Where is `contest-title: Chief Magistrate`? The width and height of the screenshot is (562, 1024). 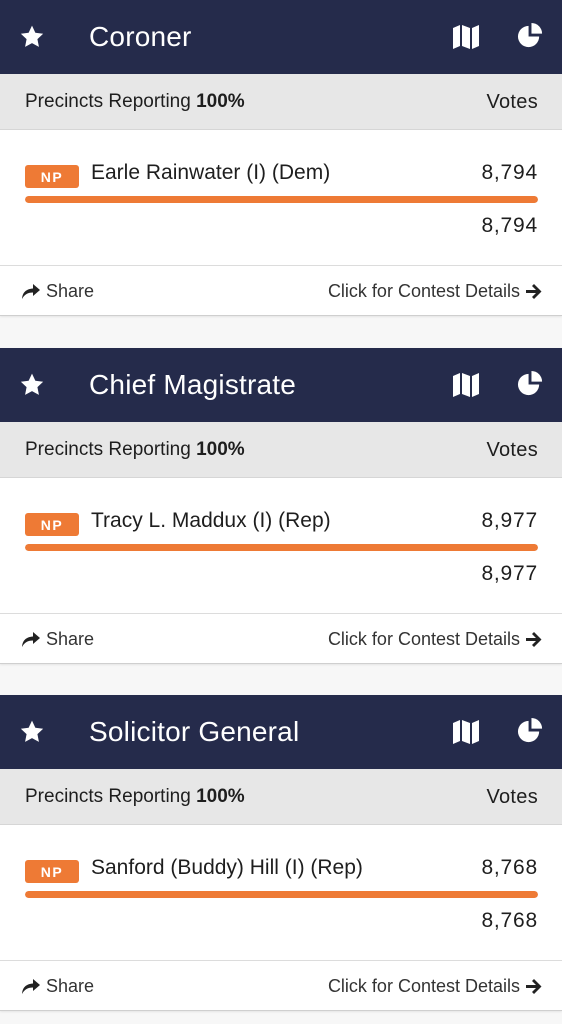 contest-title: Chief Magistrate is located at coordinates (193, 384).